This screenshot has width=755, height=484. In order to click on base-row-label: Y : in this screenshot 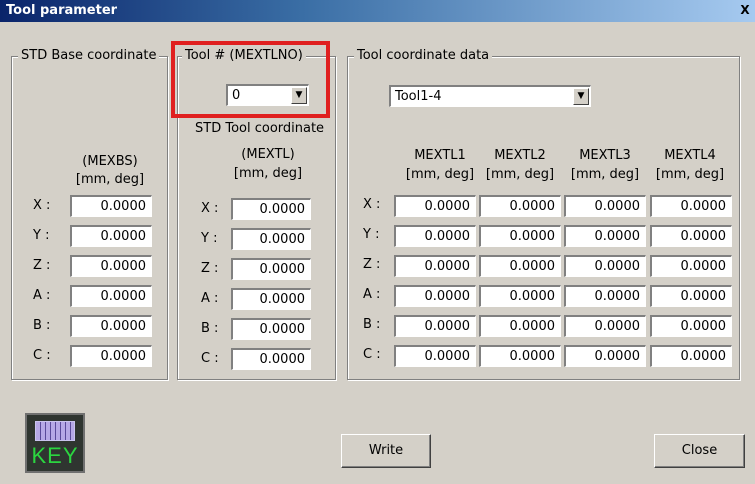, I will do `click(41, 235)`.